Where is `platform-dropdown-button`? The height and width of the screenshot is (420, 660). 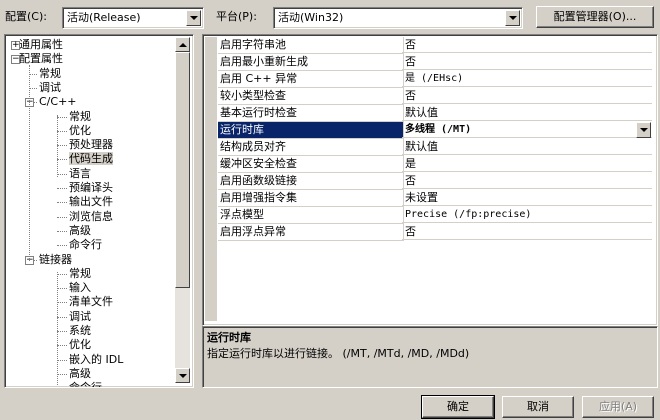 platform-dropdown-button is located at coordinates (512, 18).